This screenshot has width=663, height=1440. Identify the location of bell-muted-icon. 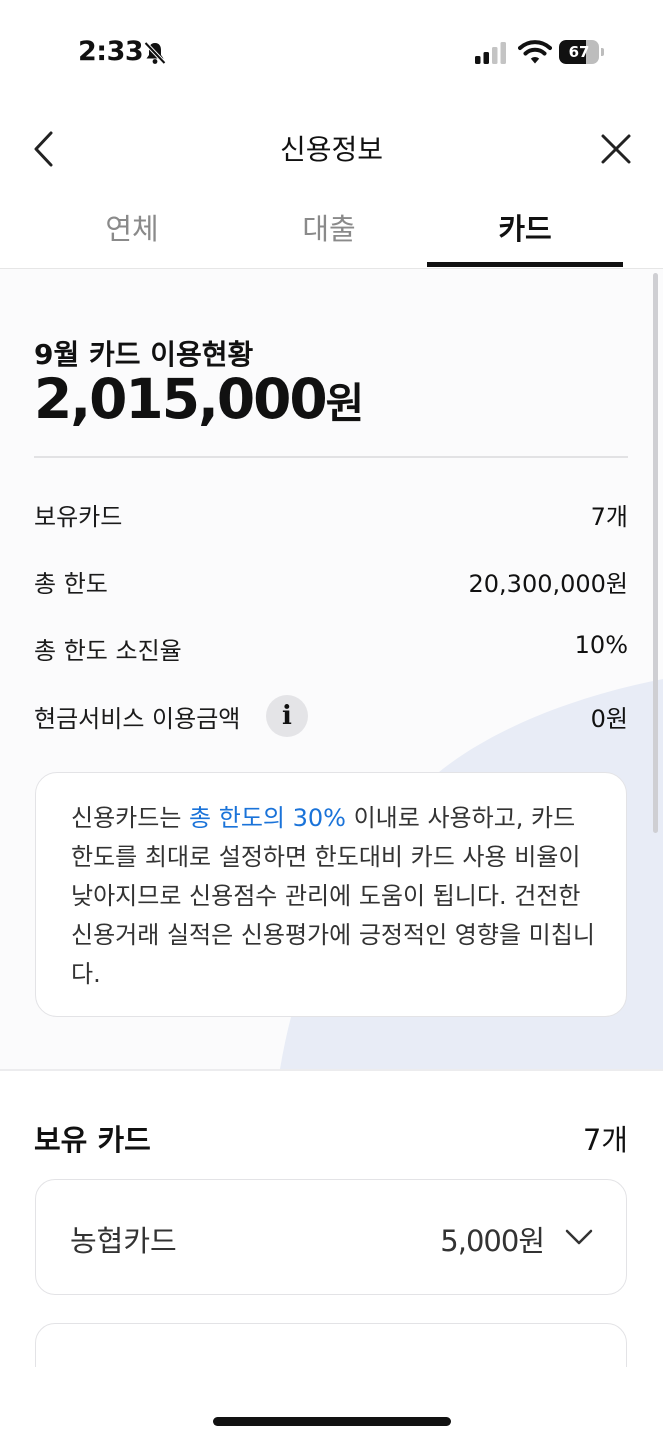
(155, 53).